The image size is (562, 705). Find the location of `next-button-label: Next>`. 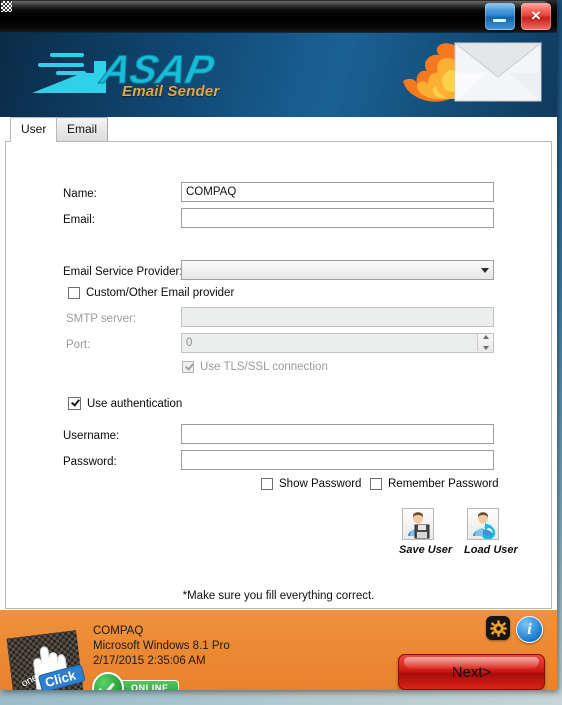

next-button-label: Next> is located at coordinates (471, 672).